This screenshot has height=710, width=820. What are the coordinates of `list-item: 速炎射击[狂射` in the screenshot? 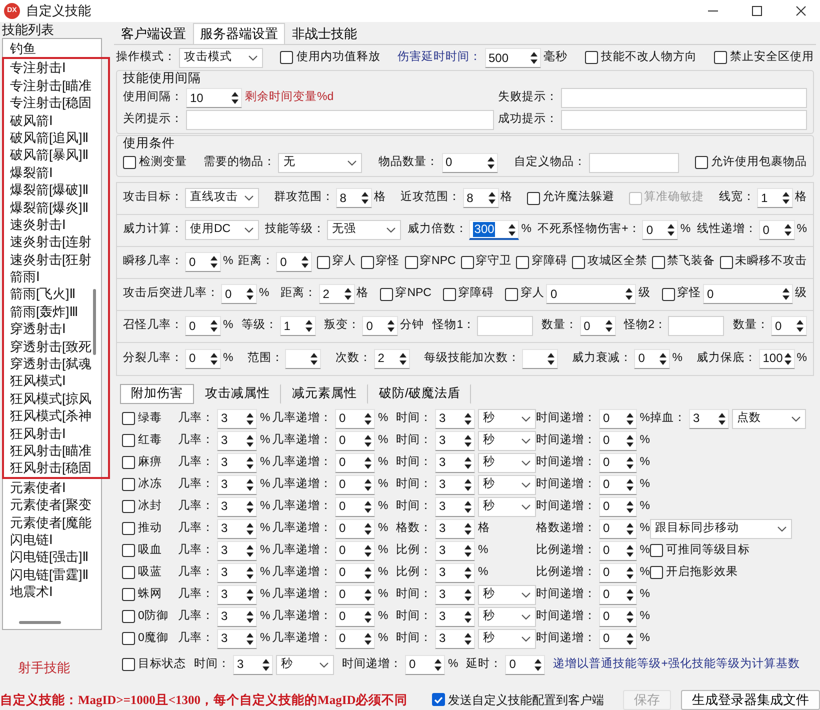 It's located at (56, 259).